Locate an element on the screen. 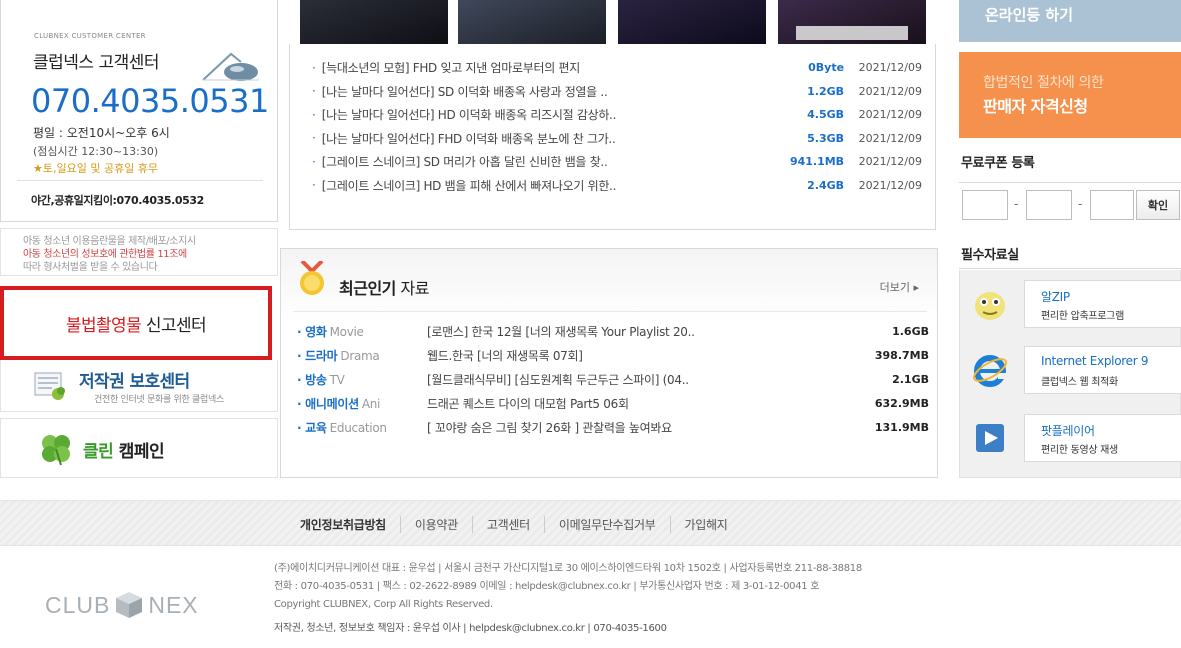 This screenshot has height=648, width=1181. report-center-label-red: 불법촬영물 is located at coordinates (103, 325).